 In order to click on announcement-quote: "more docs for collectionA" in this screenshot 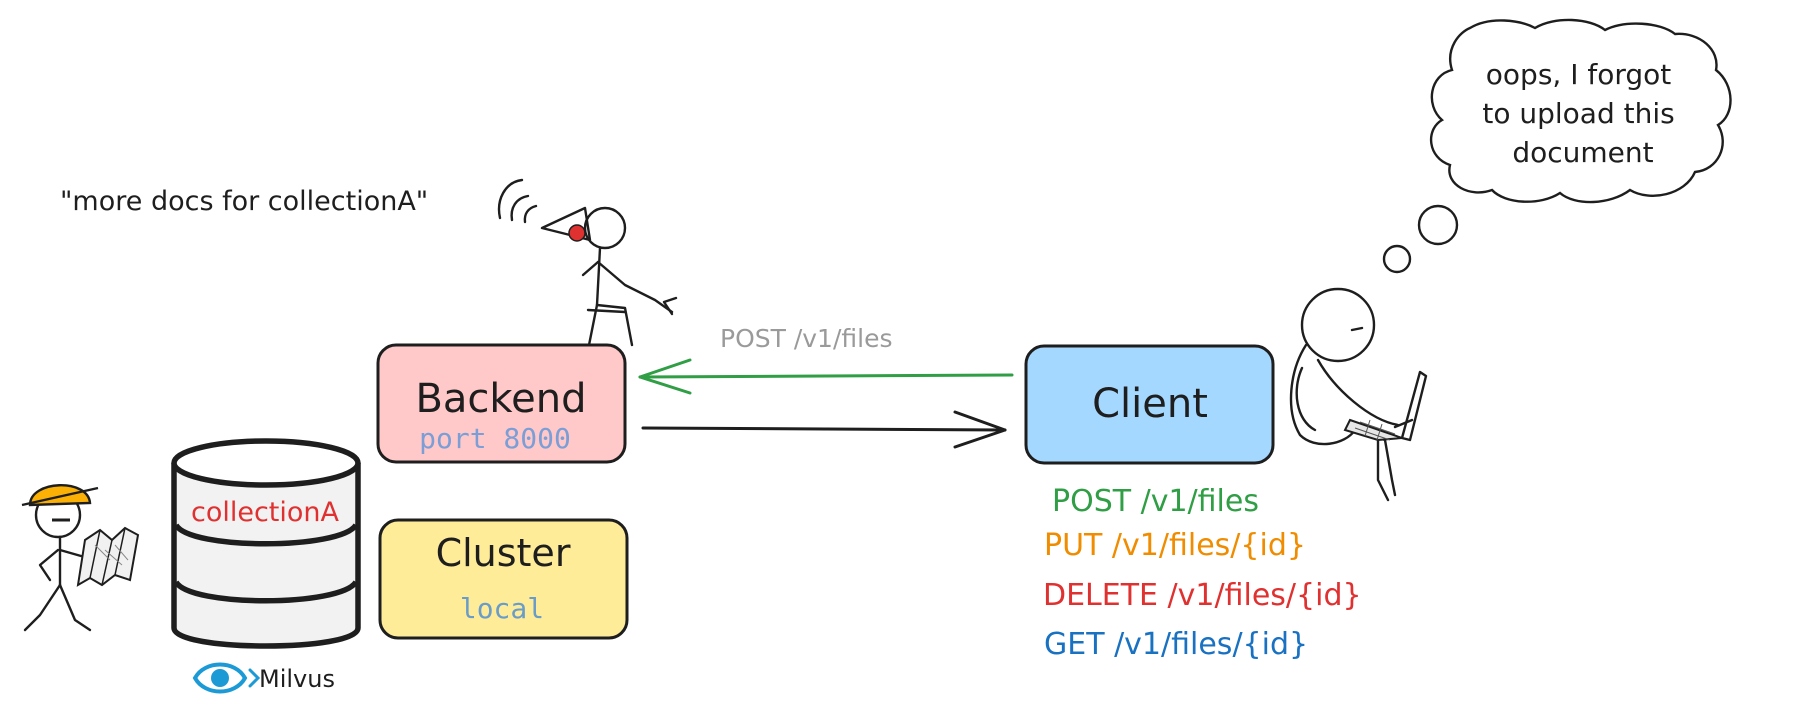, I will do `click(244, 201)`.